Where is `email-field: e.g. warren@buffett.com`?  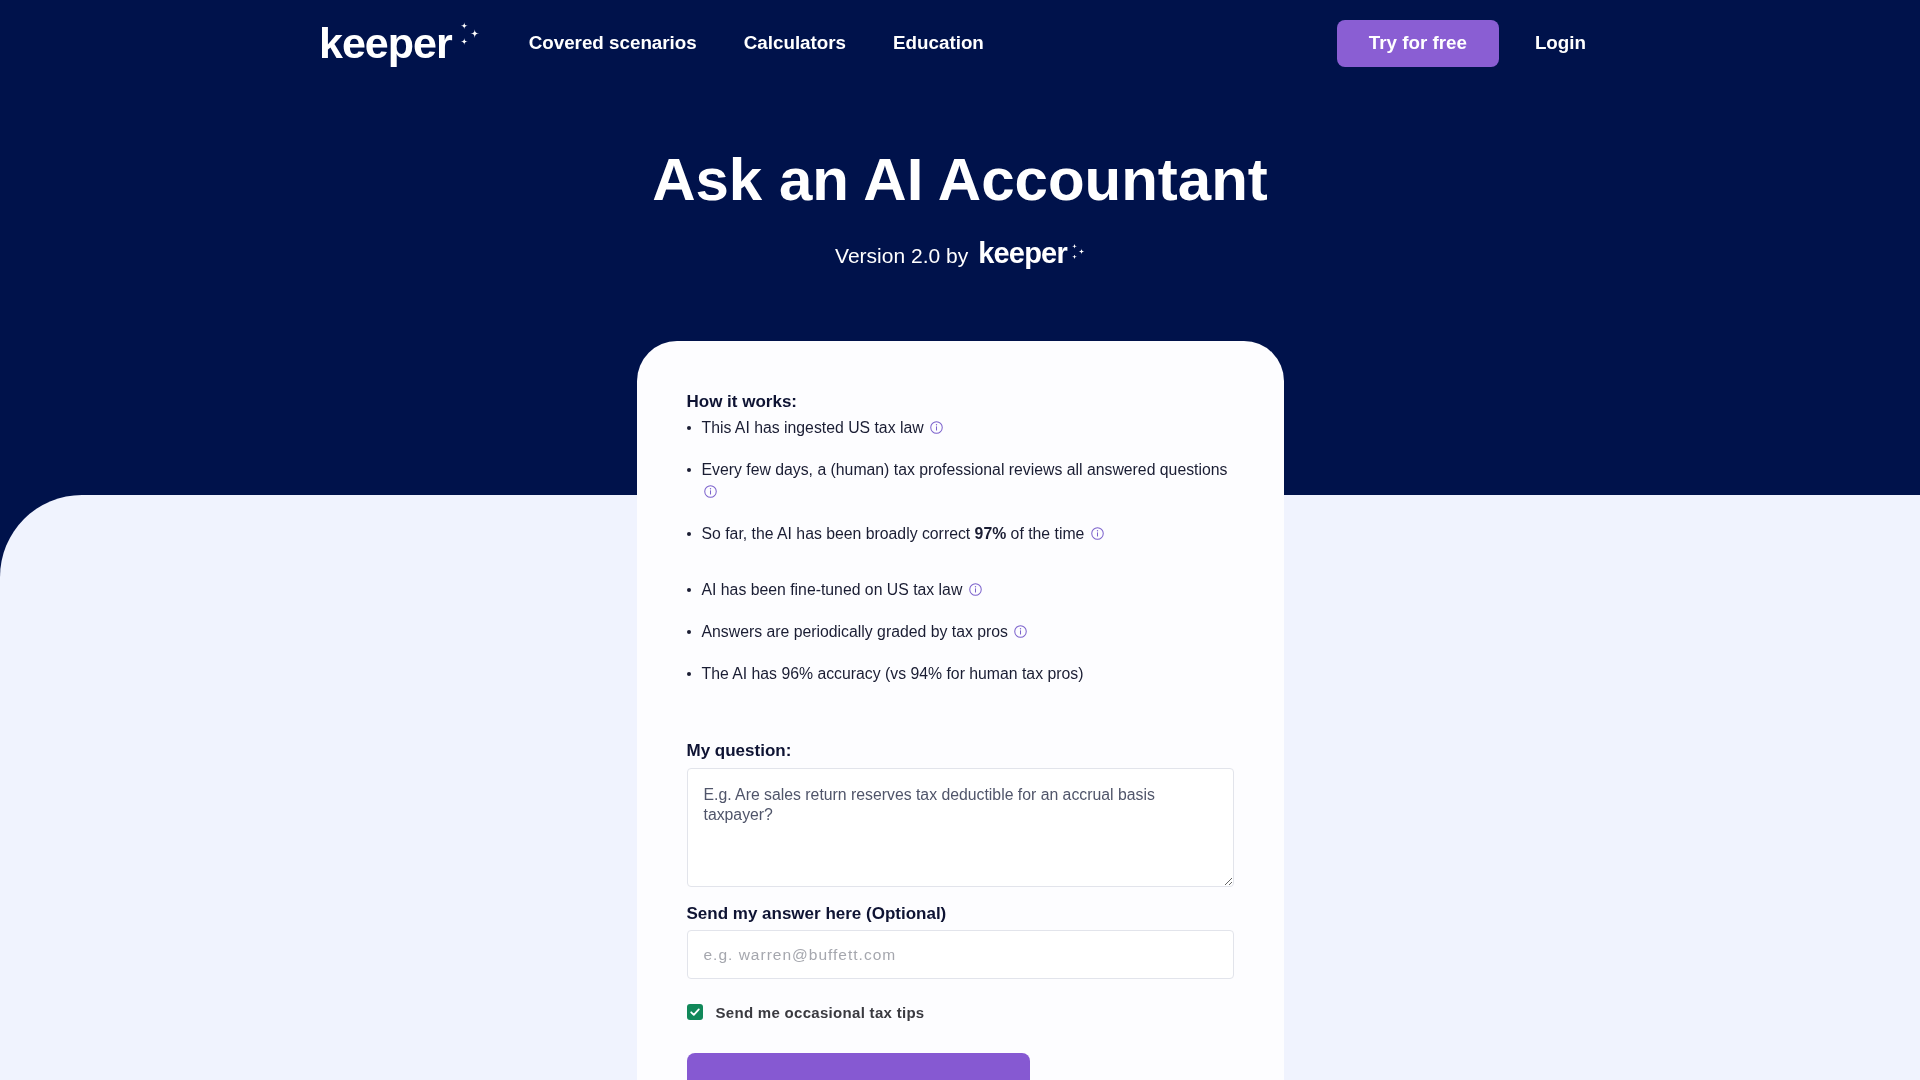
email-field: e.g. warren@buffett.com is located at coordinates (960, 954).